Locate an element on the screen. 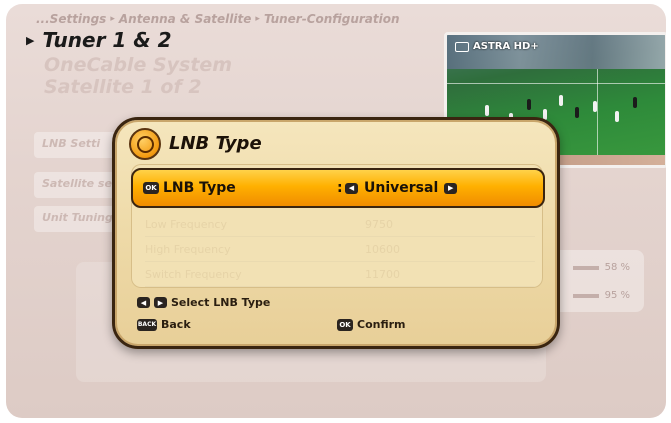  quality-meter: 95 % is located at coordinates (601, 295).